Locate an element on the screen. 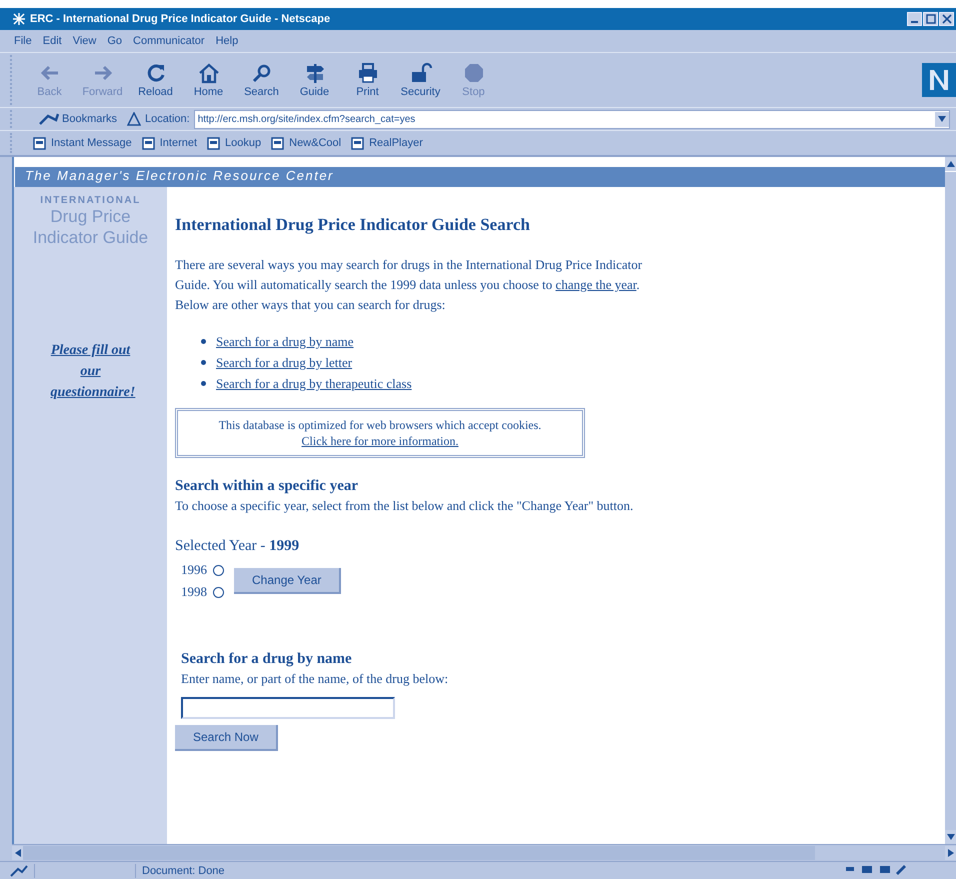 The height and width of the screenshot is (879, 956). site-banner: The Manager's Electronic Resource Center is located at coordinates (480, 177).